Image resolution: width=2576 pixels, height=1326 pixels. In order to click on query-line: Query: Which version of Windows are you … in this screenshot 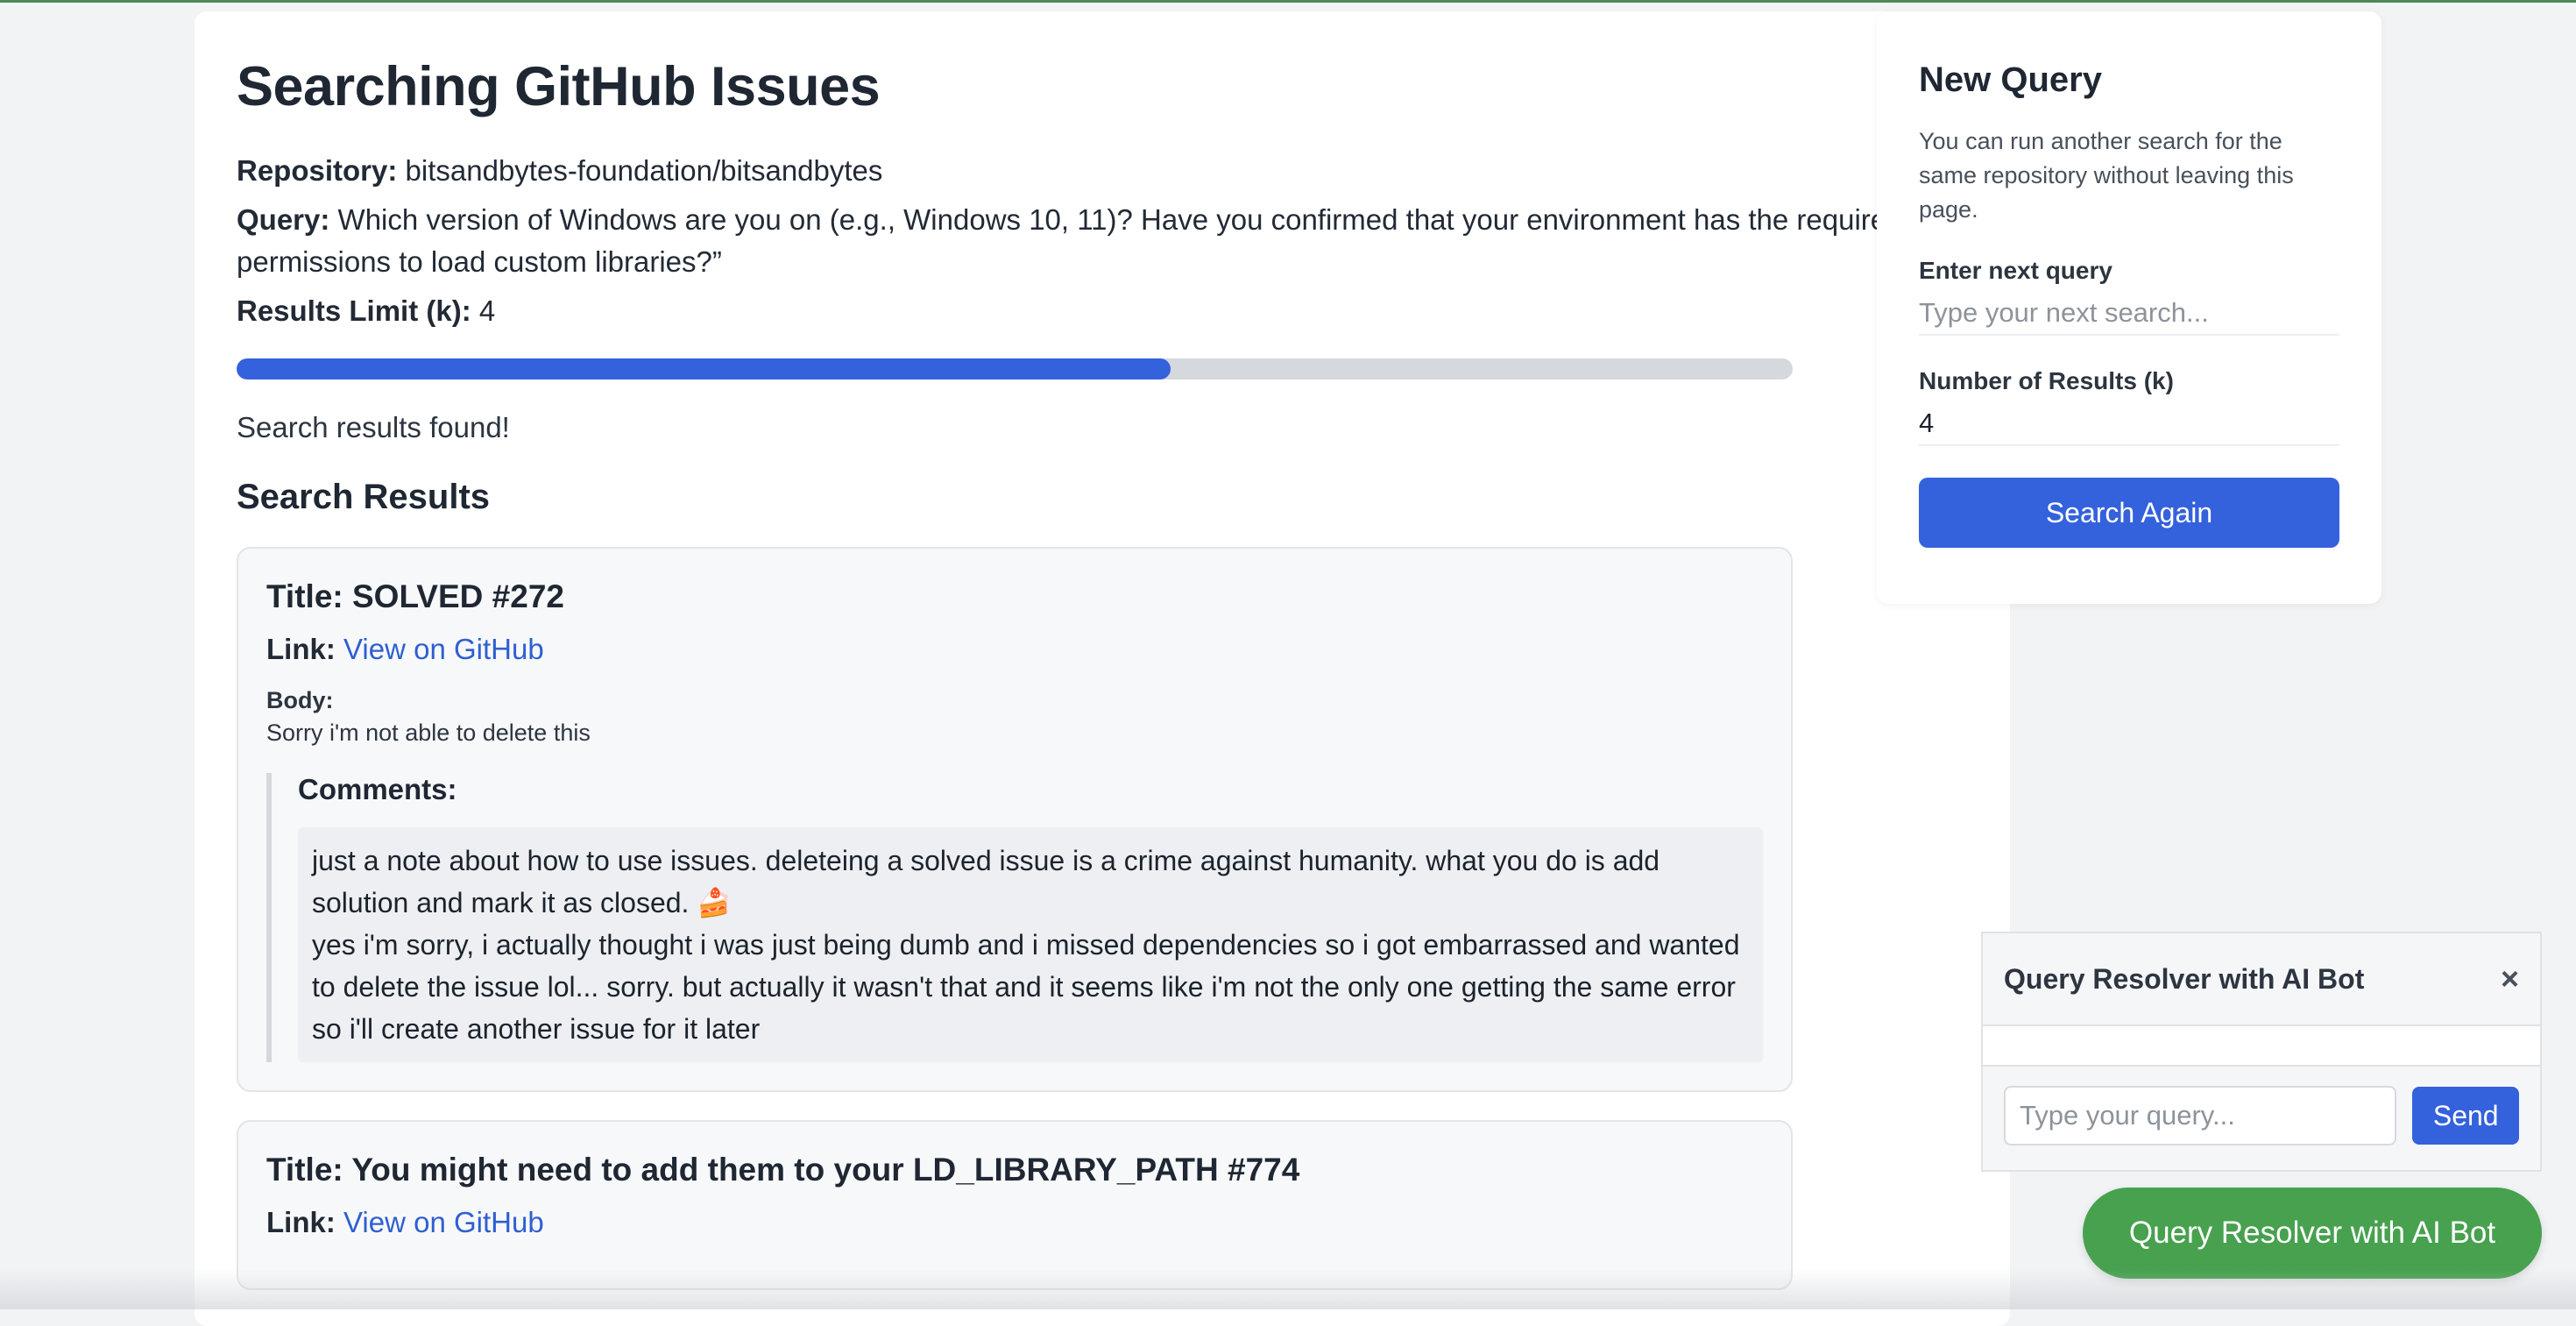, I will do `click(1102, 241)`.